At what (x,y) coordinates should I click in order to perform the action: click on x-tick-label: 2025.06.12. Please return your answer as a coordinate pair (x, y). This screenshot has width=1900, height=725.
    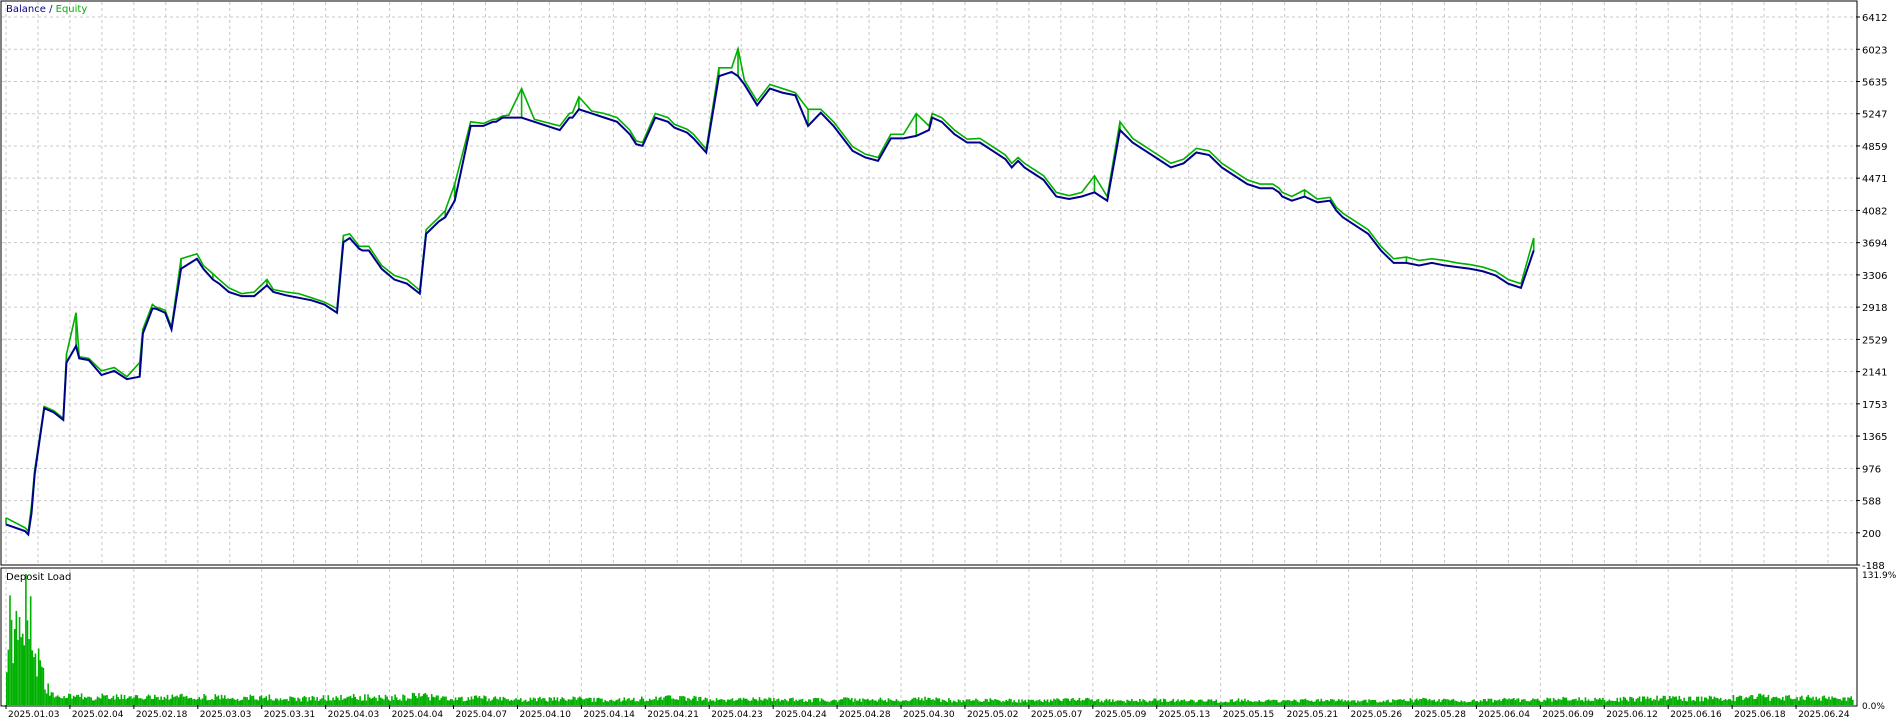
    Looking at the image, I should click on (1632, 715).